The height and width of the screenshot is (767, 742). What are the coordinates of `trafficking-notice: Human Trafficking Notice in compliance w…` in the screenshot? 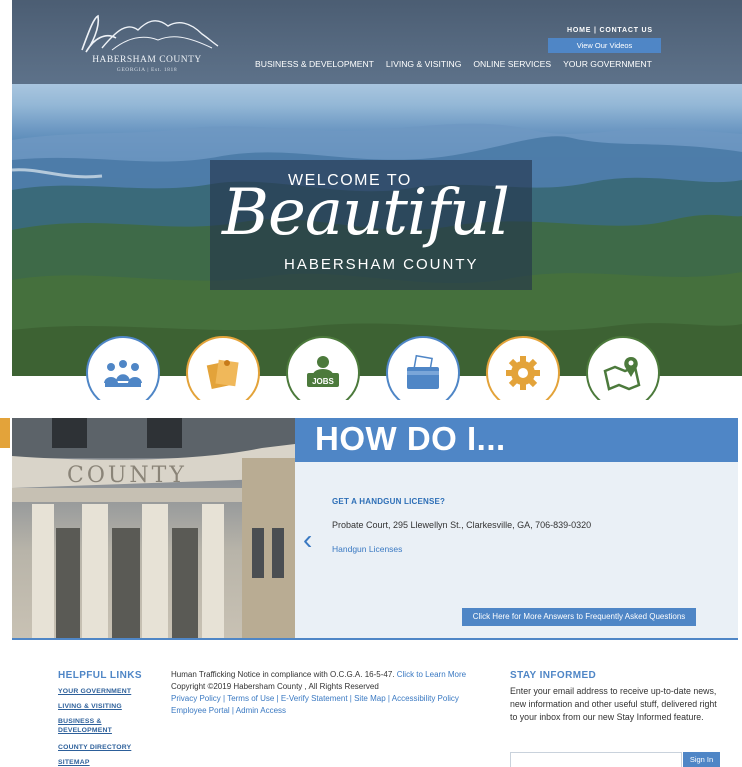 It's located at (318, 675).